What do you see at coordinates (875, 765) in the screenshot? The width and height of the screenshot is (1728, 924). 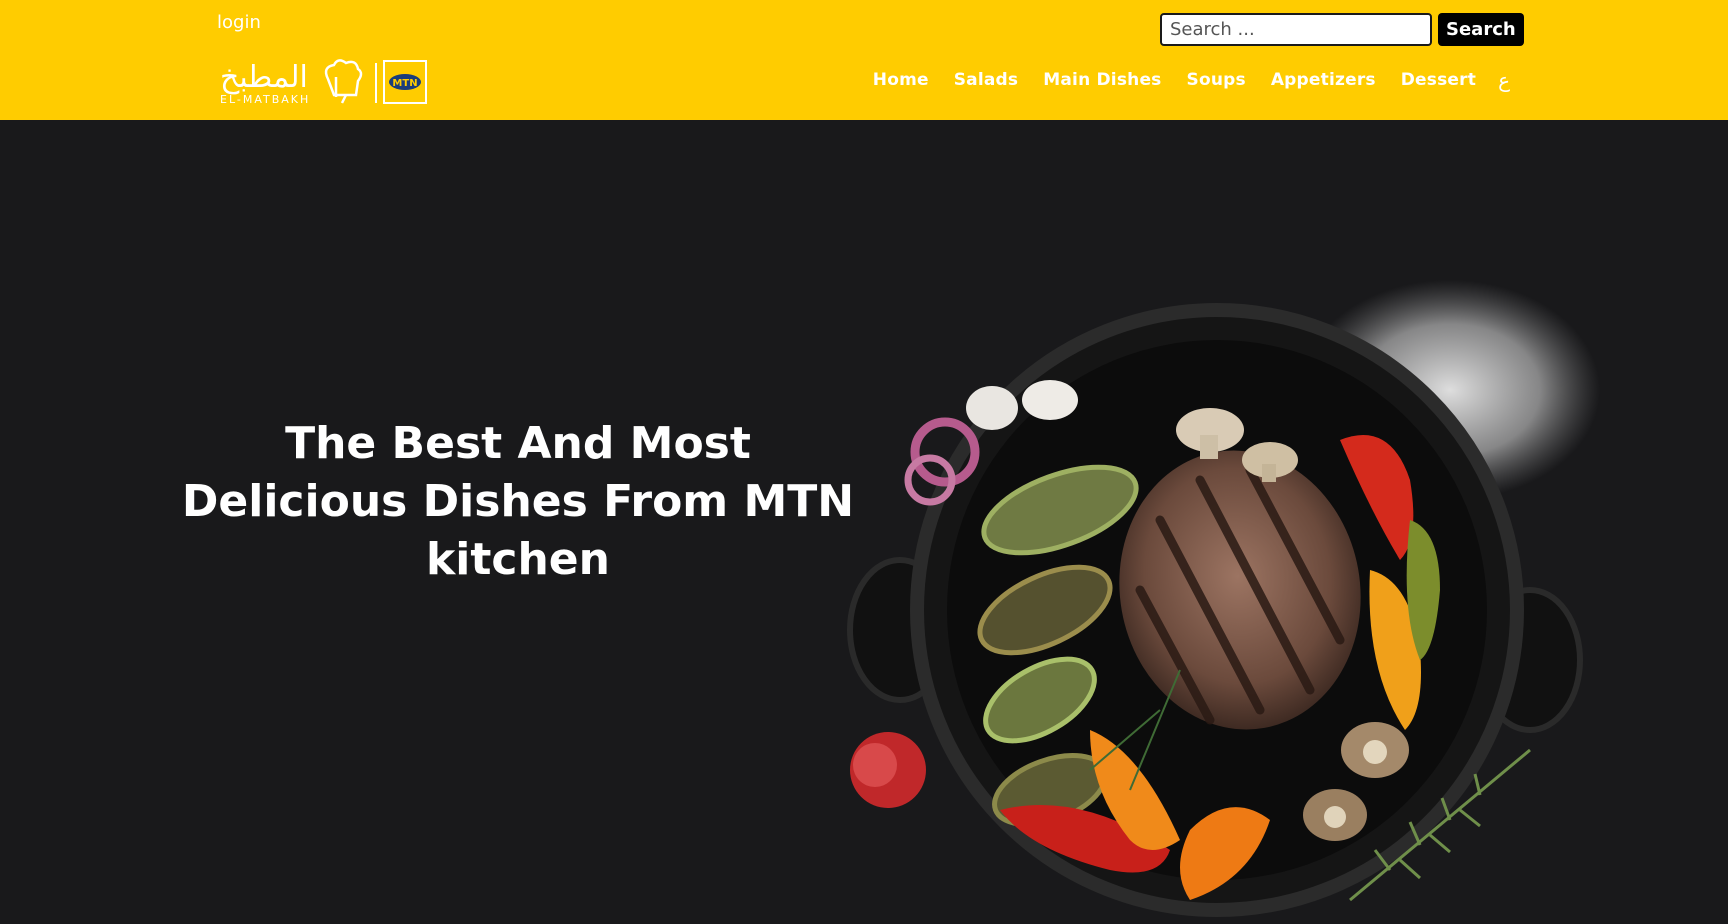 I see `tomato-half` at bounding box center [875, 765].